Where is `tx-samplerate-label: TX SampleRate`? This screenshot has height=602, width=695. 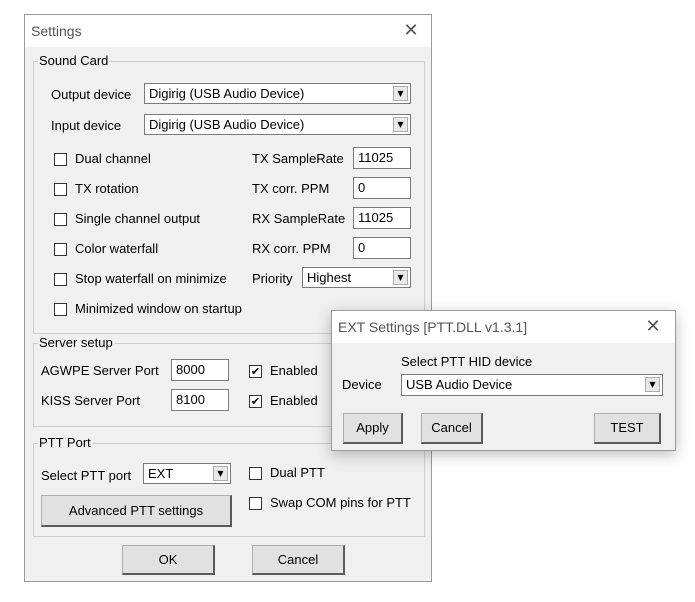
tx-samplerate-label: TX SampleRate is located at coordinates (298, 158).